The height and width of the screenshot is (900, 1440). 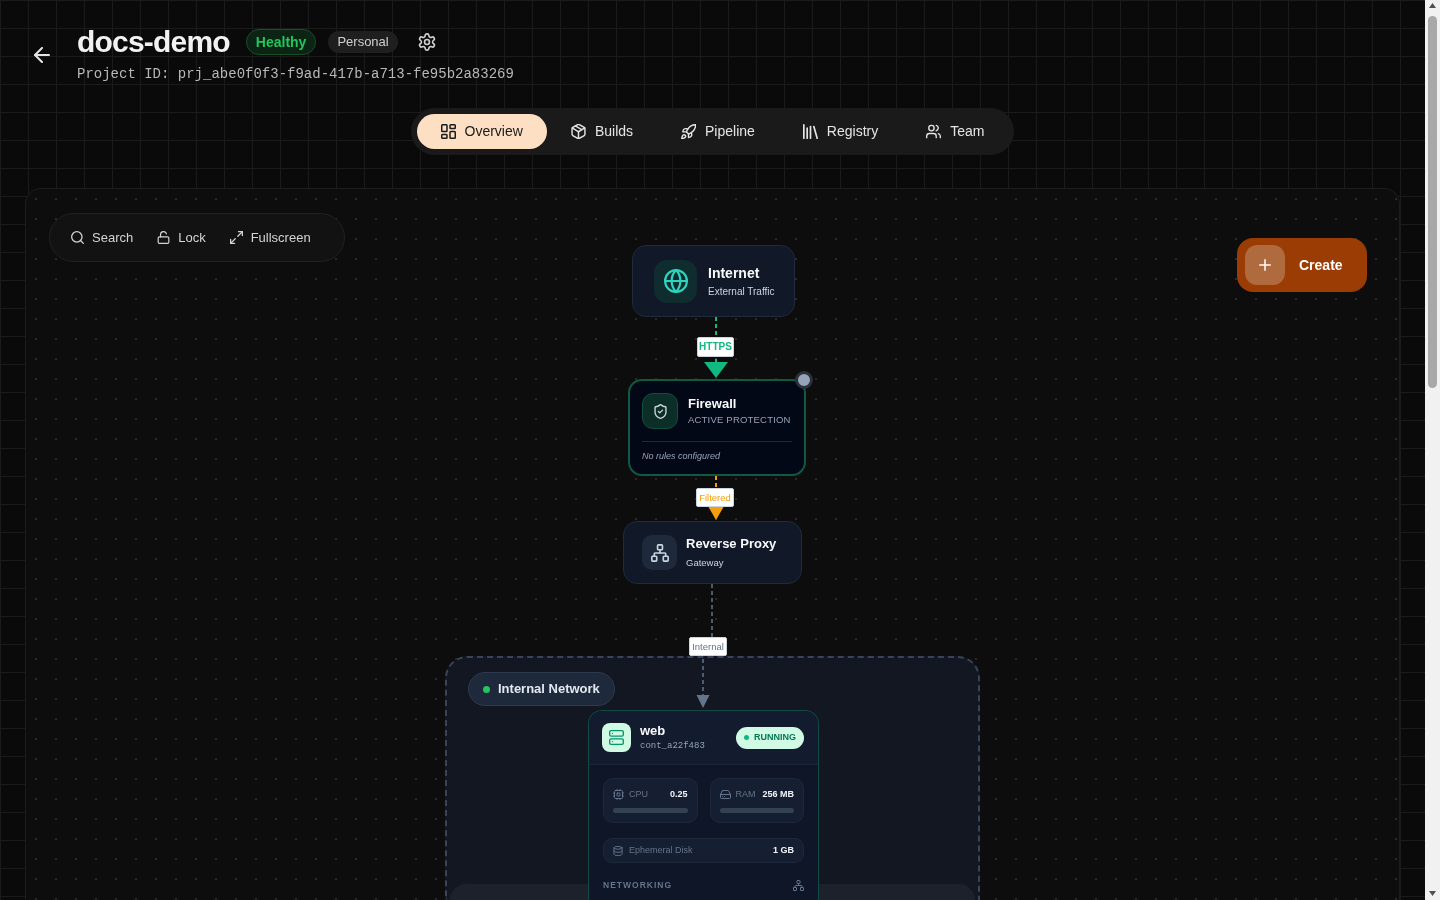 What do you see at coordinates (713, 404) in the screenshot?
I see `node-title: Firewall` at bounding box center [713, 404].